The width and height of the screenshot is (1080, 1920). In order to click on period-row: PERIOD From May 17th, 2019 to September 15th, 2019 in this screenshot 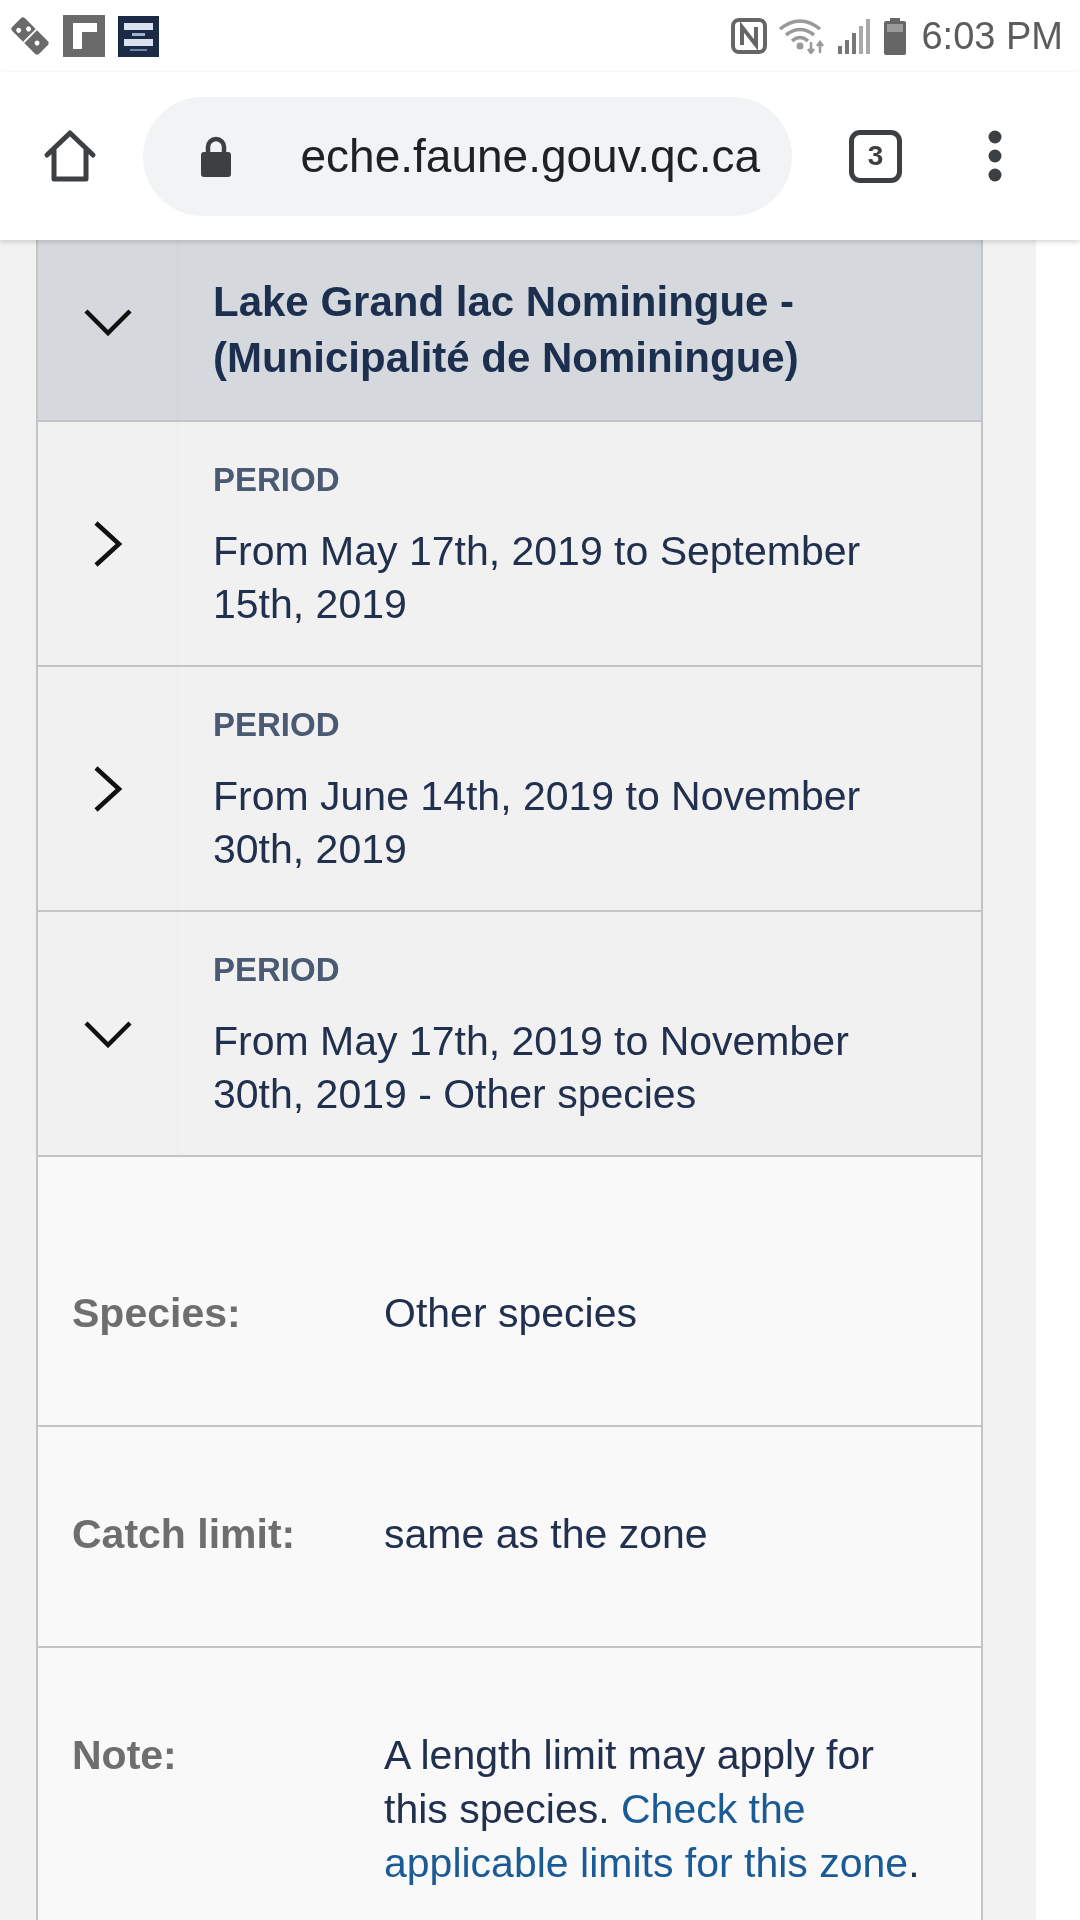, I will do `click(509, 542)`.